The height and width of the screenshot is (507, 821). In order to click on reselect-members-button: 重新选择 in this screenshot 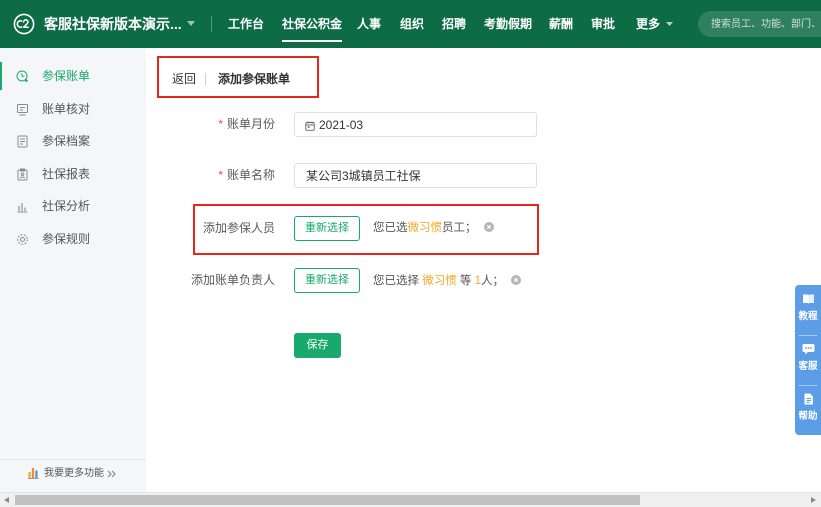, I will do `click(327, 228)`.